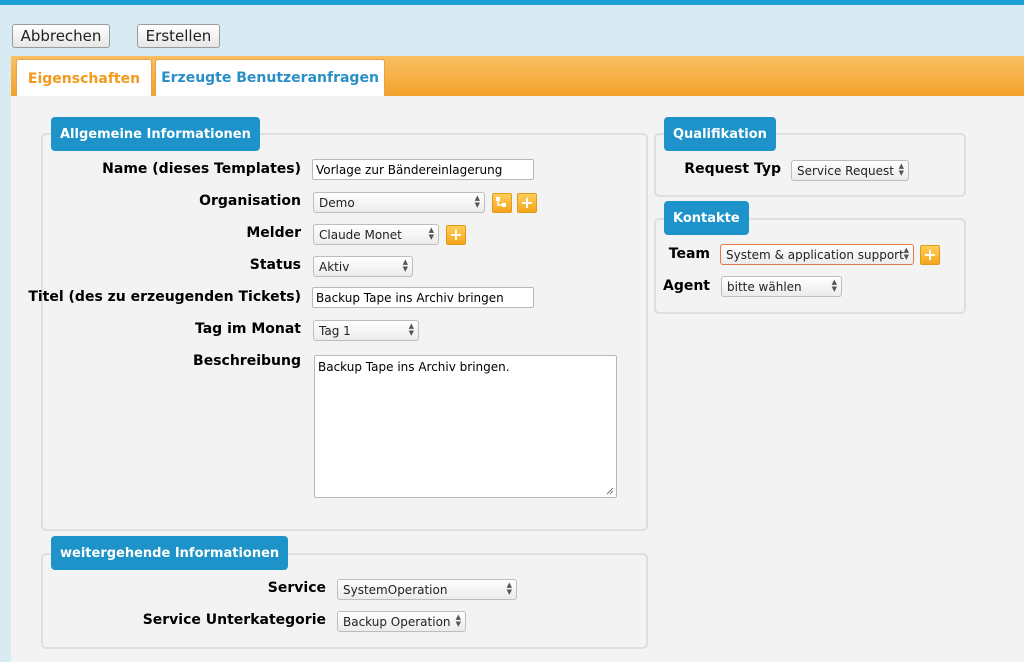 The image size is (1024, 662). Describe the element at coordinates (395, 589) in the screenshot. I see `service-select-value: SystemOperation` at that location.